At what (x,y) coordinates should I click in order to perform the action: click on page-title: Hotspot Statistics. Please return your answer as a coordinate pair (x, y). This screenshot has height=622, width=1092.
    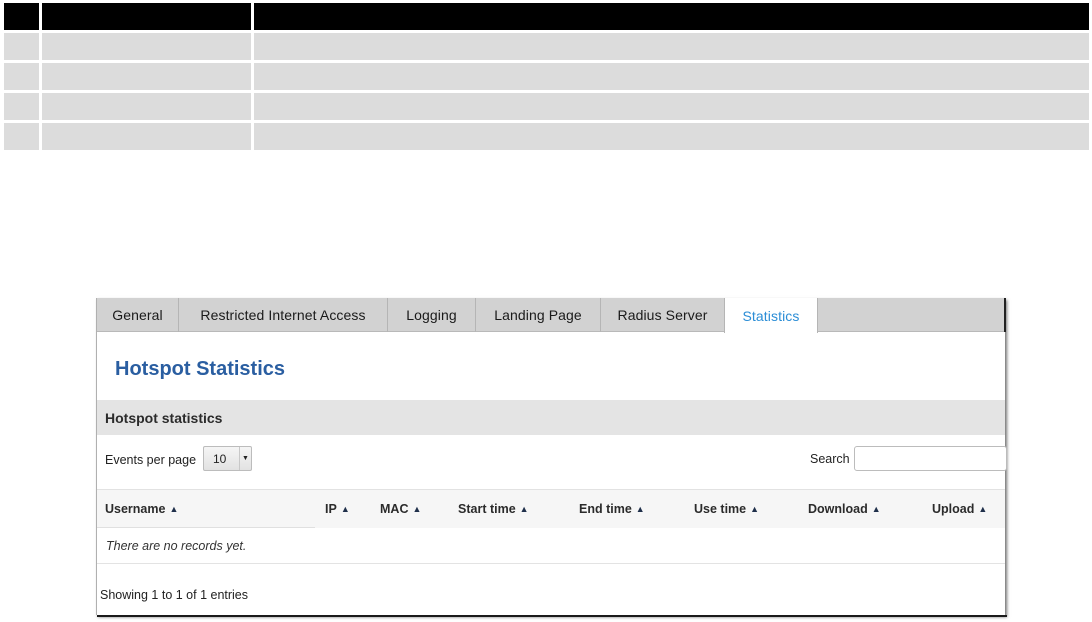
    Looking at the image, I should click on (200, 369).